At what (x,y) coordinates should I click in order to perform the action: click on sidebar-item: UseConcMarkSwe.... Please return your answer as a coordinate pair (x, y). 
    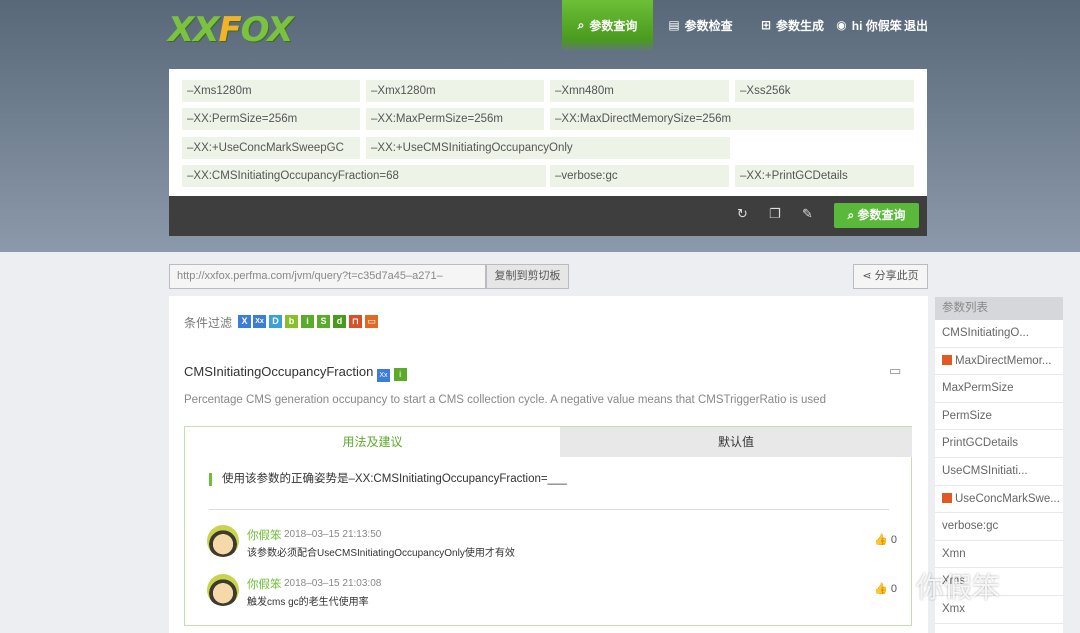
    Looking at the image, I should click on (999, 500).